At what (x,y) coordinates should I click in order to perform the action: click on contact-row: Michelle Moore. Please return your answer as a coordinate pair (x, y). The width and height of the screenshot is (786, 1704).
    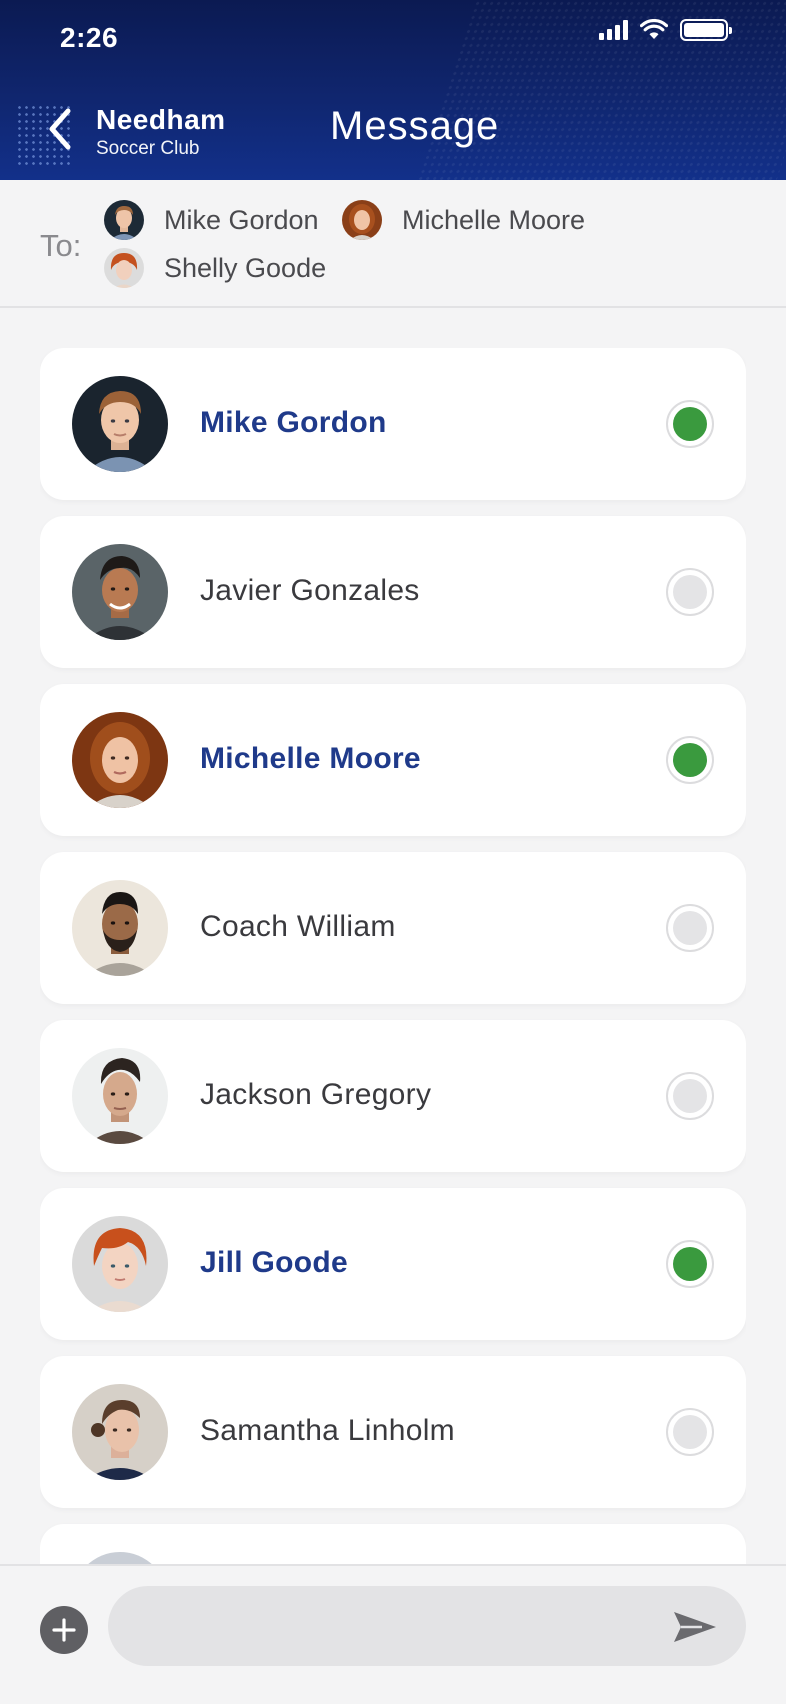
    Looking at the image, I should click on (393, 760).